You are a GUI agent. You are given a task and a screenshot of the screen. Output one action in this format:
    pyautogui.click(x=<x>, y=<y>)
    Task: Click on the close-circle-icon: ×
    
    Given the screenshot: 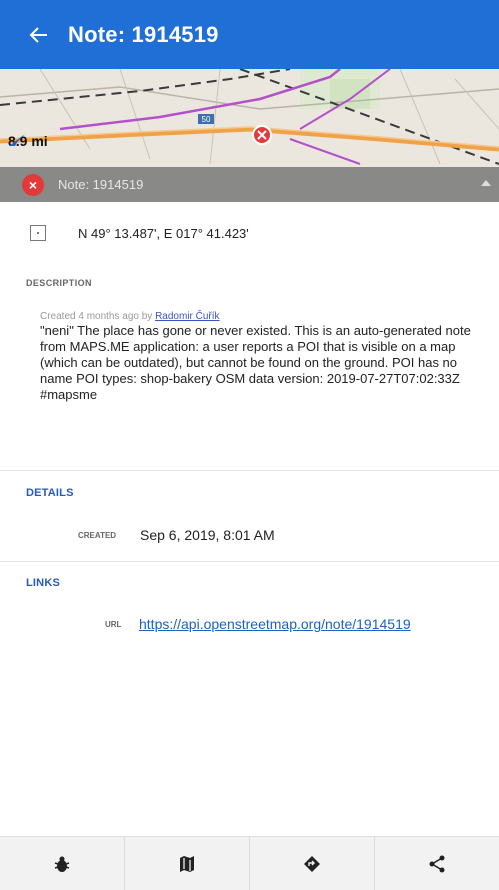 What is the action you would take?
    pyautogui.click(x=33, y=184)
    